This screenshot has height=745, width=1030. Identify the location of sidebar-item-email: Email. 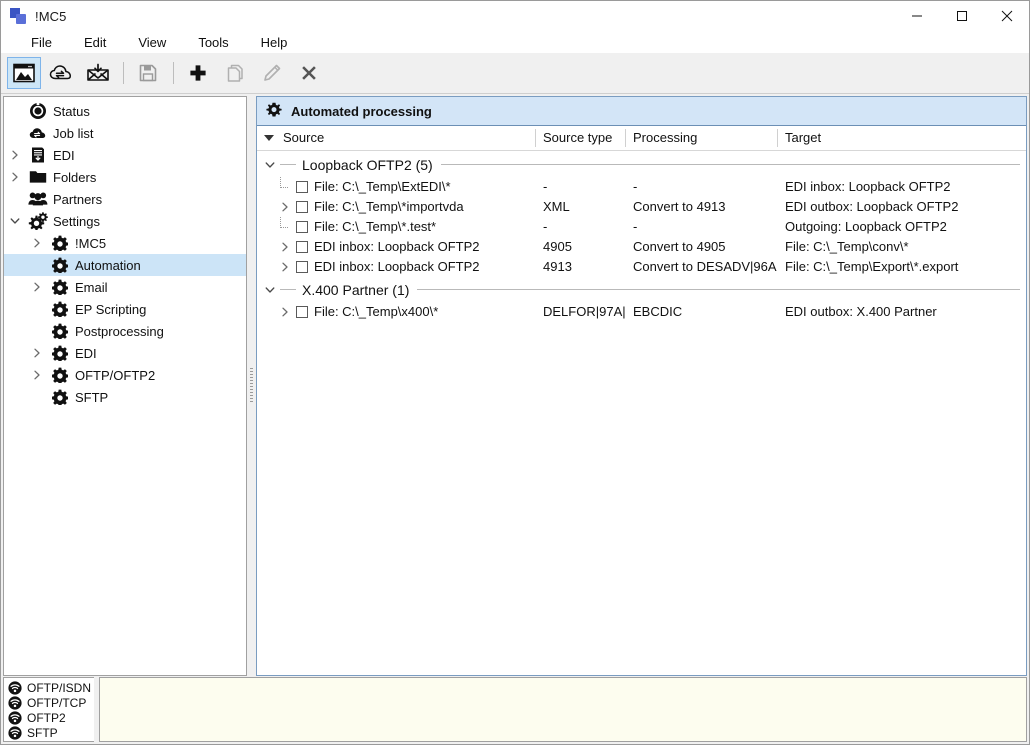
(125, 287).